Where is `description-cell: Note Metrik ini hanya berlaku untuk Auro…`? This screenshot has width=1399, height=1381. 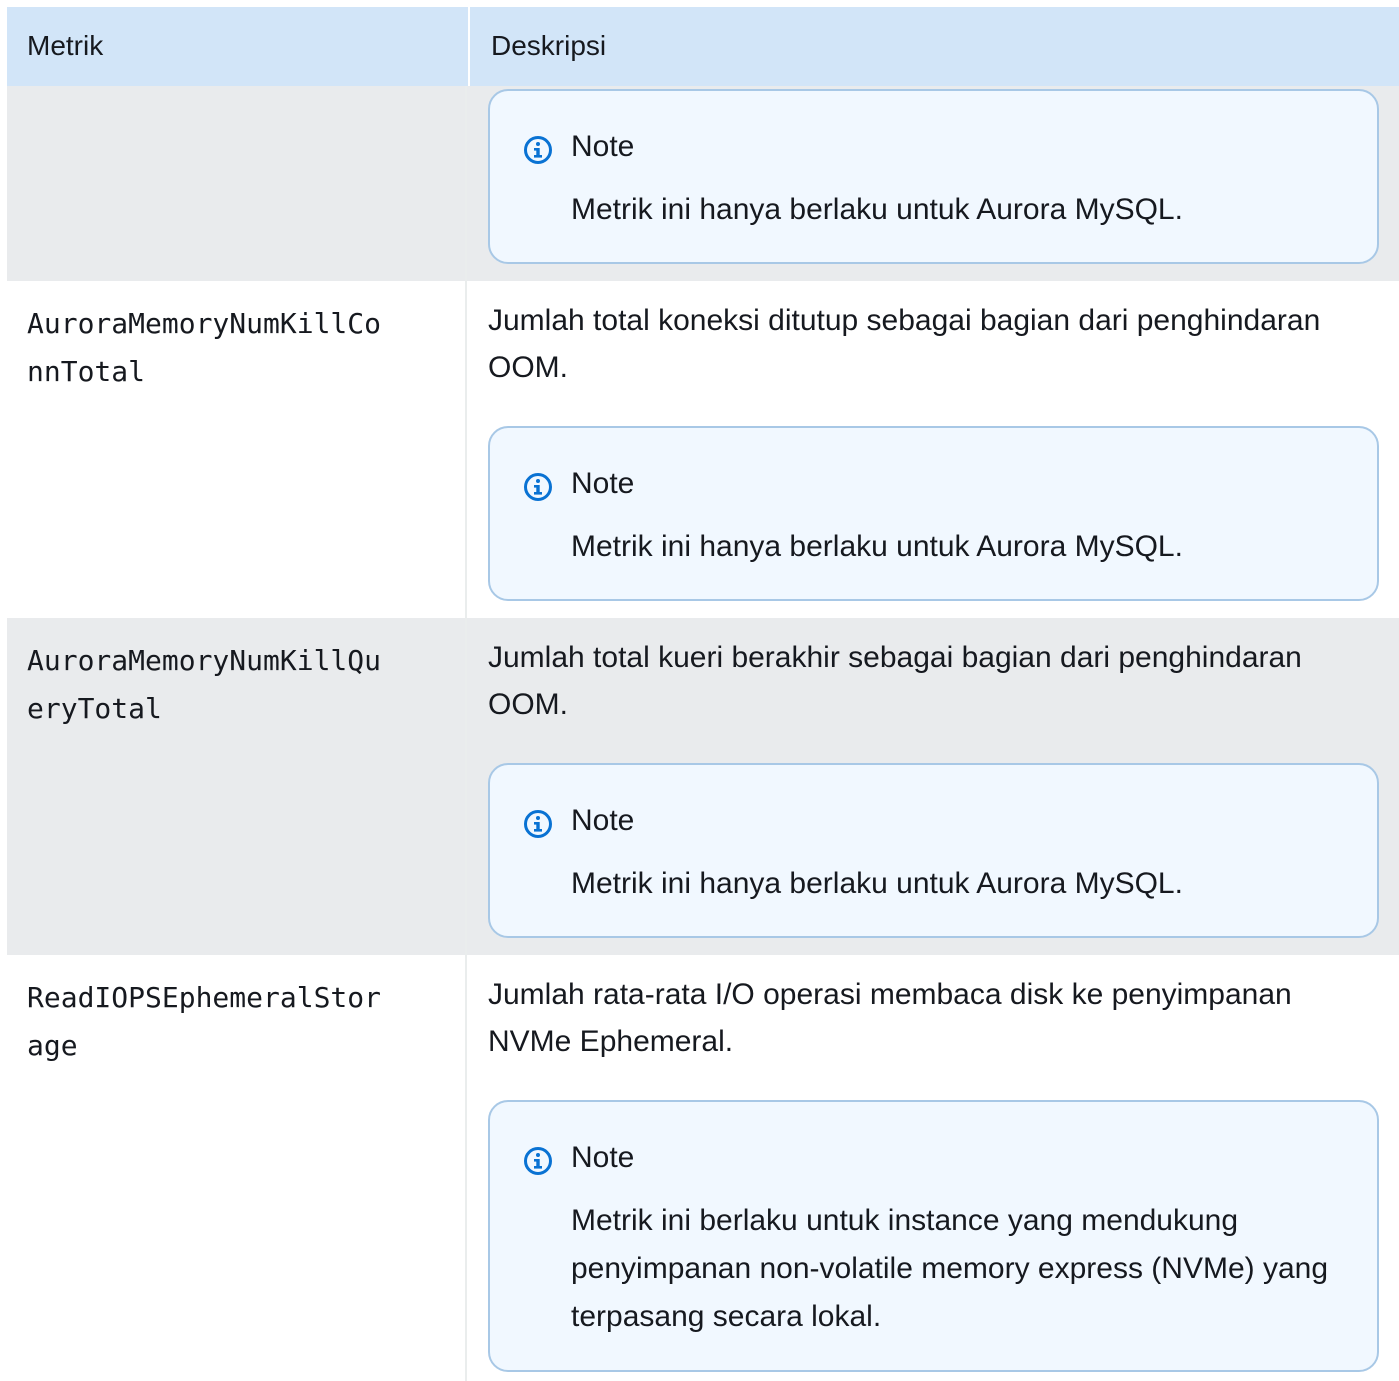 description-cell: Note Metrik ini hanya berlaku untuk Auro… is located at coordinates (933, 183).